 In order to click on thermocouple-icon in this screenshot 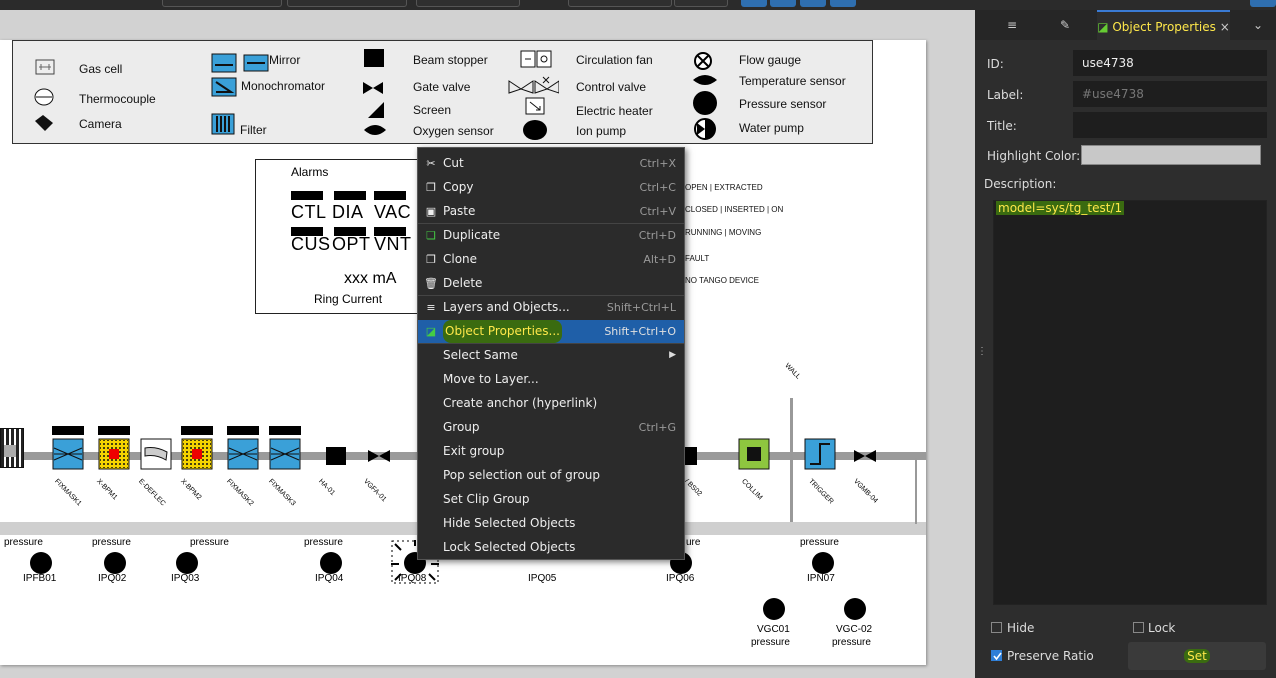, I will do `click(44, 97)`.